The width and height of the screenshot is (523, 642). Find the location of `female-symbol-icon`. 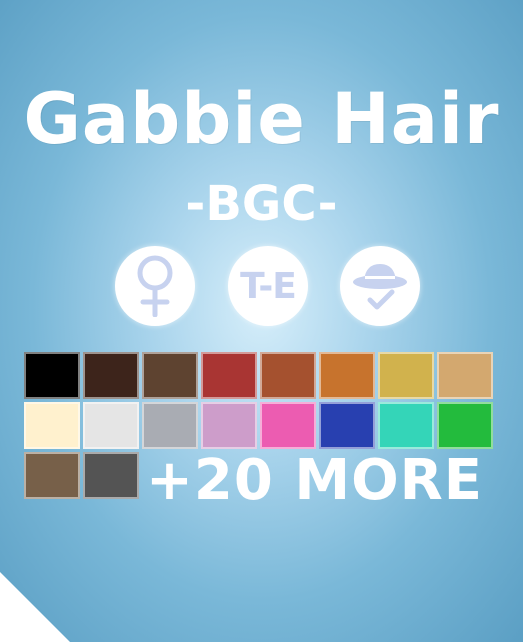

female-symbol-icon is located at coordinates (155, 286).